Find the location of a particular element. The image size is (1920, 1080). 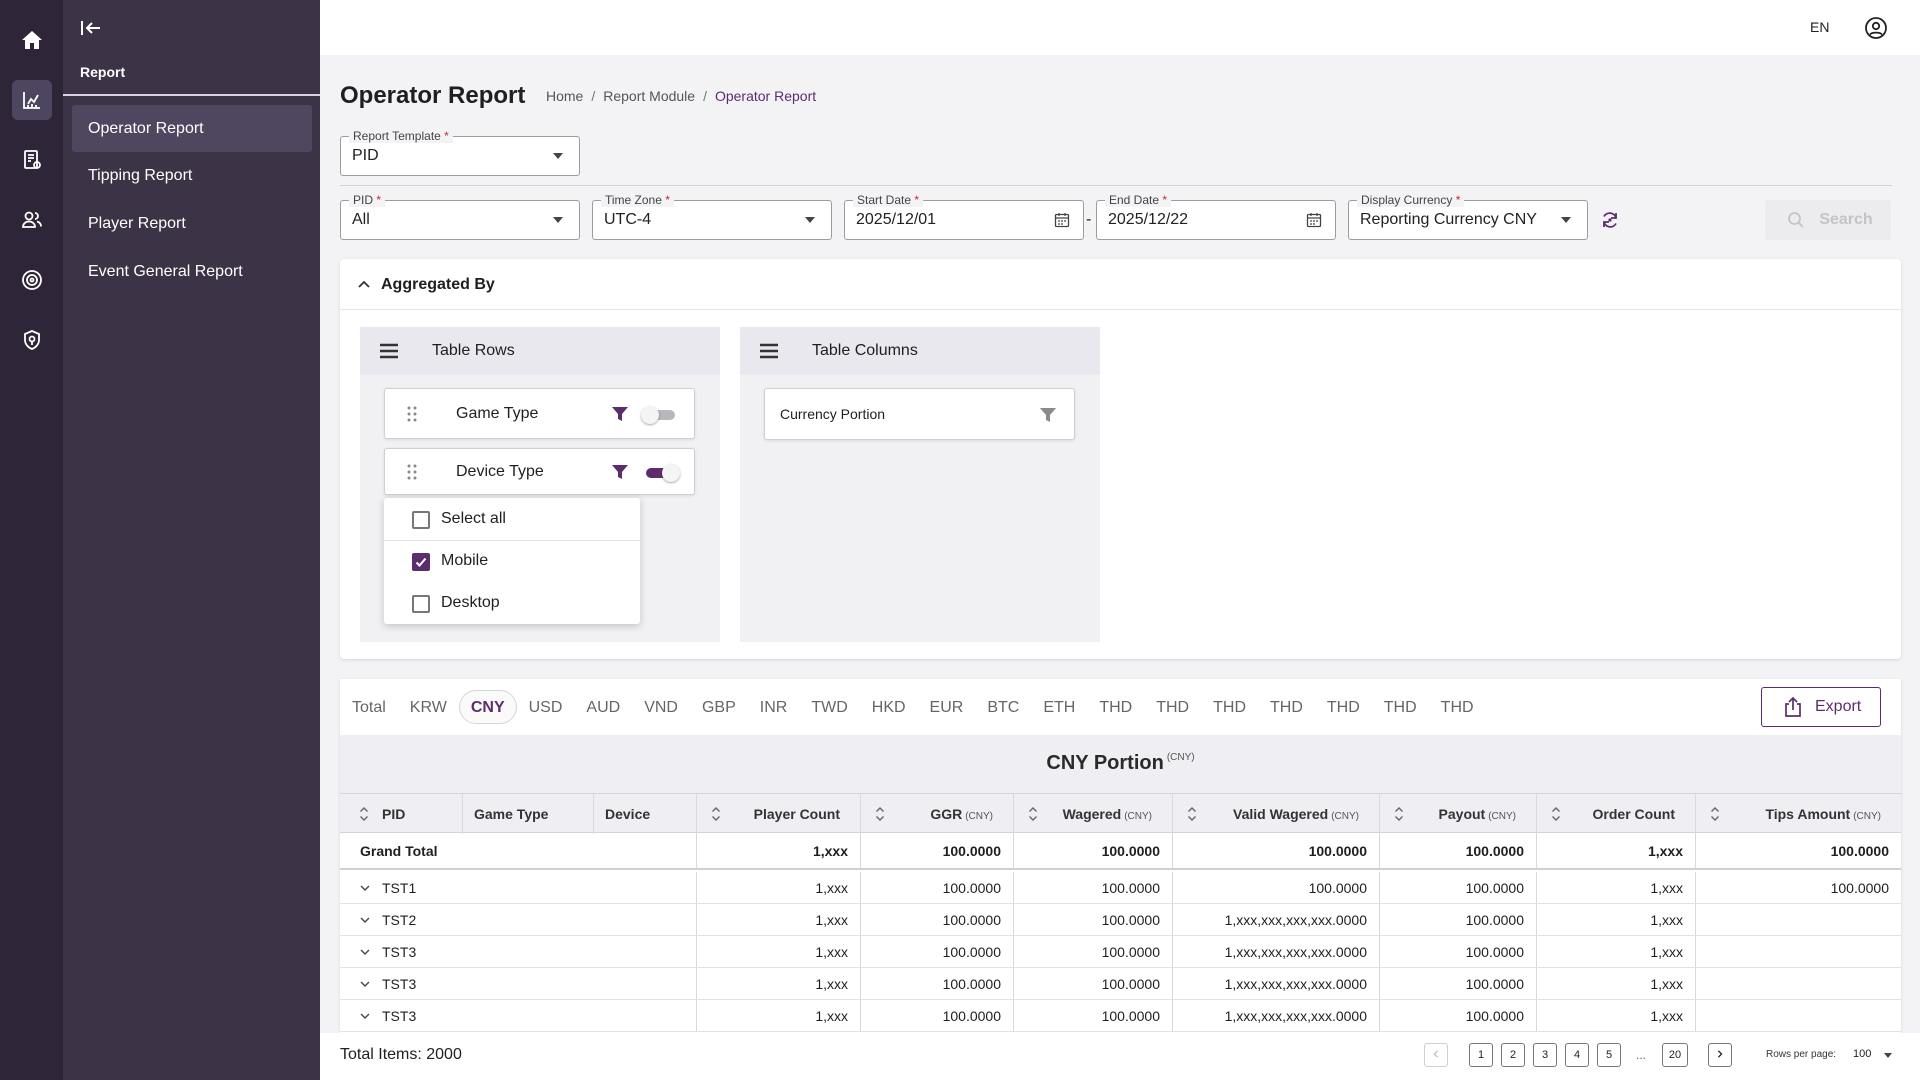

users-icon is located at coordinates (32, 220).